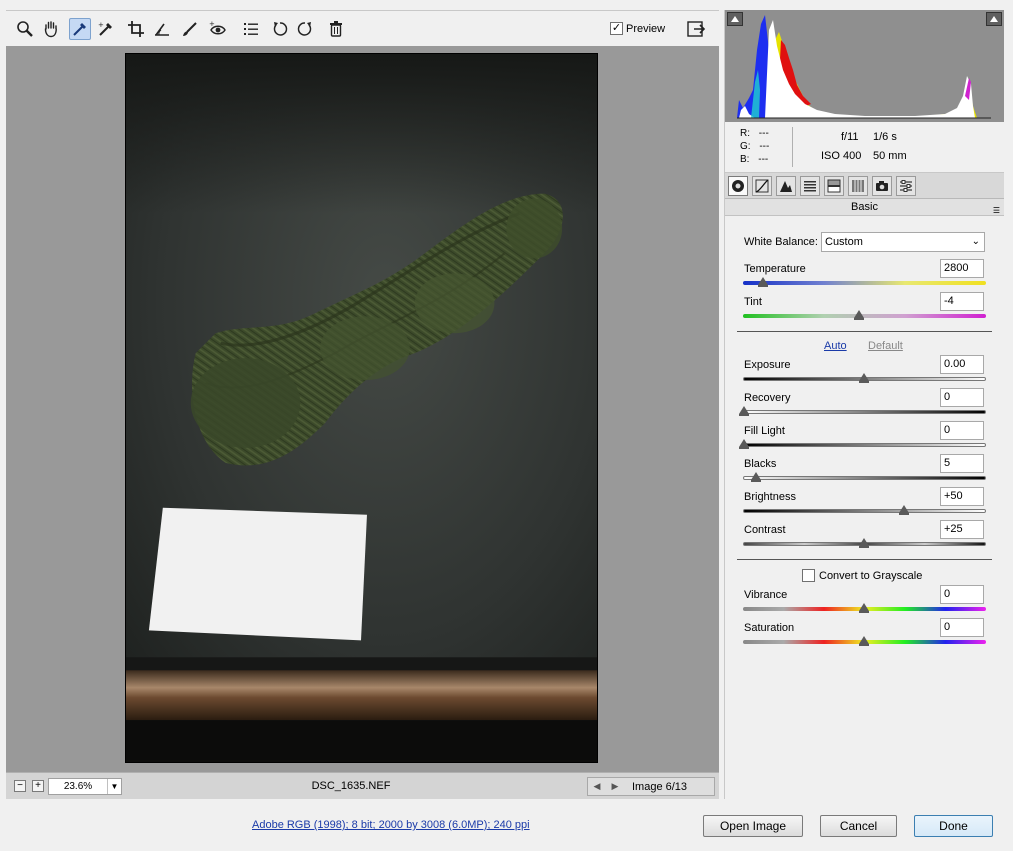 This screenshot has width=1013, height=851. I want to click on magnifier-icon, so click(25, 29).